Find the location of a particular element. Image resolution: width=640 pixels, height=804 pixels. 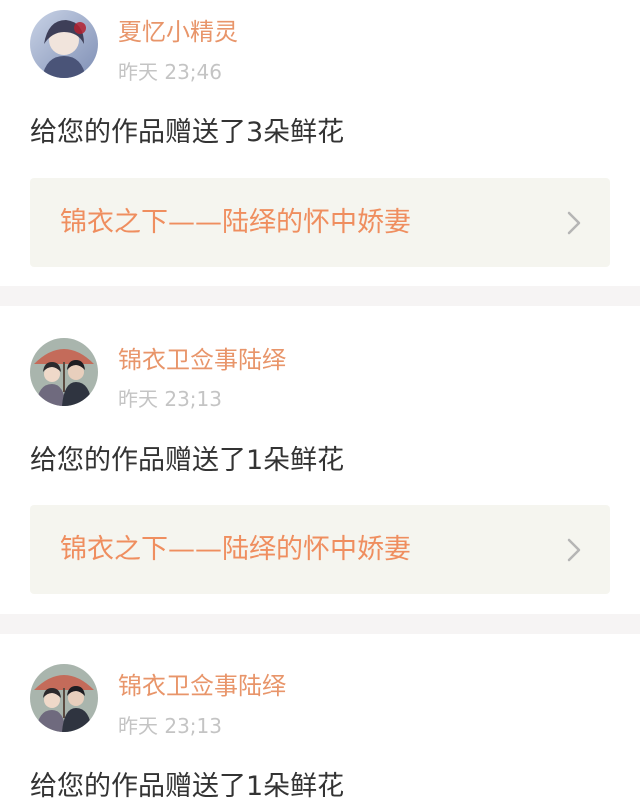

avatar-girl-blue-image is located at coordinates (64, 44).